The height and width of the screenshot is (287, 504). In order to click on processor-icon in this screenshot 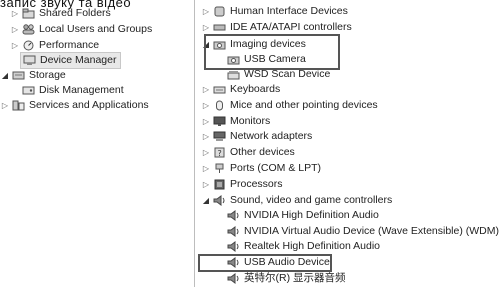, I will do `click(219, 184)`.